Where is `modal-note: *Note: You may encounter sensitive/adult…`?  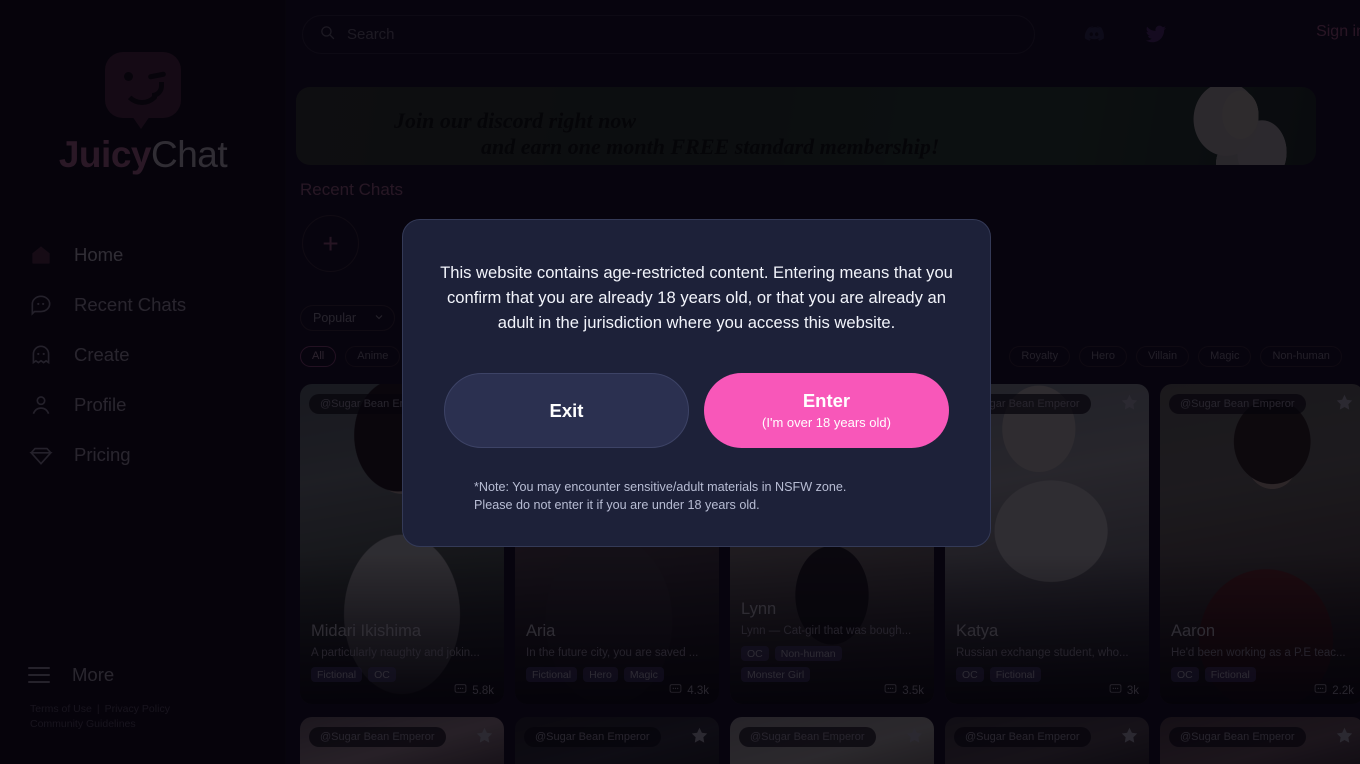 modal-note: *Note: You may encounter sensitive/adult… is located at coordinates (660, 496).